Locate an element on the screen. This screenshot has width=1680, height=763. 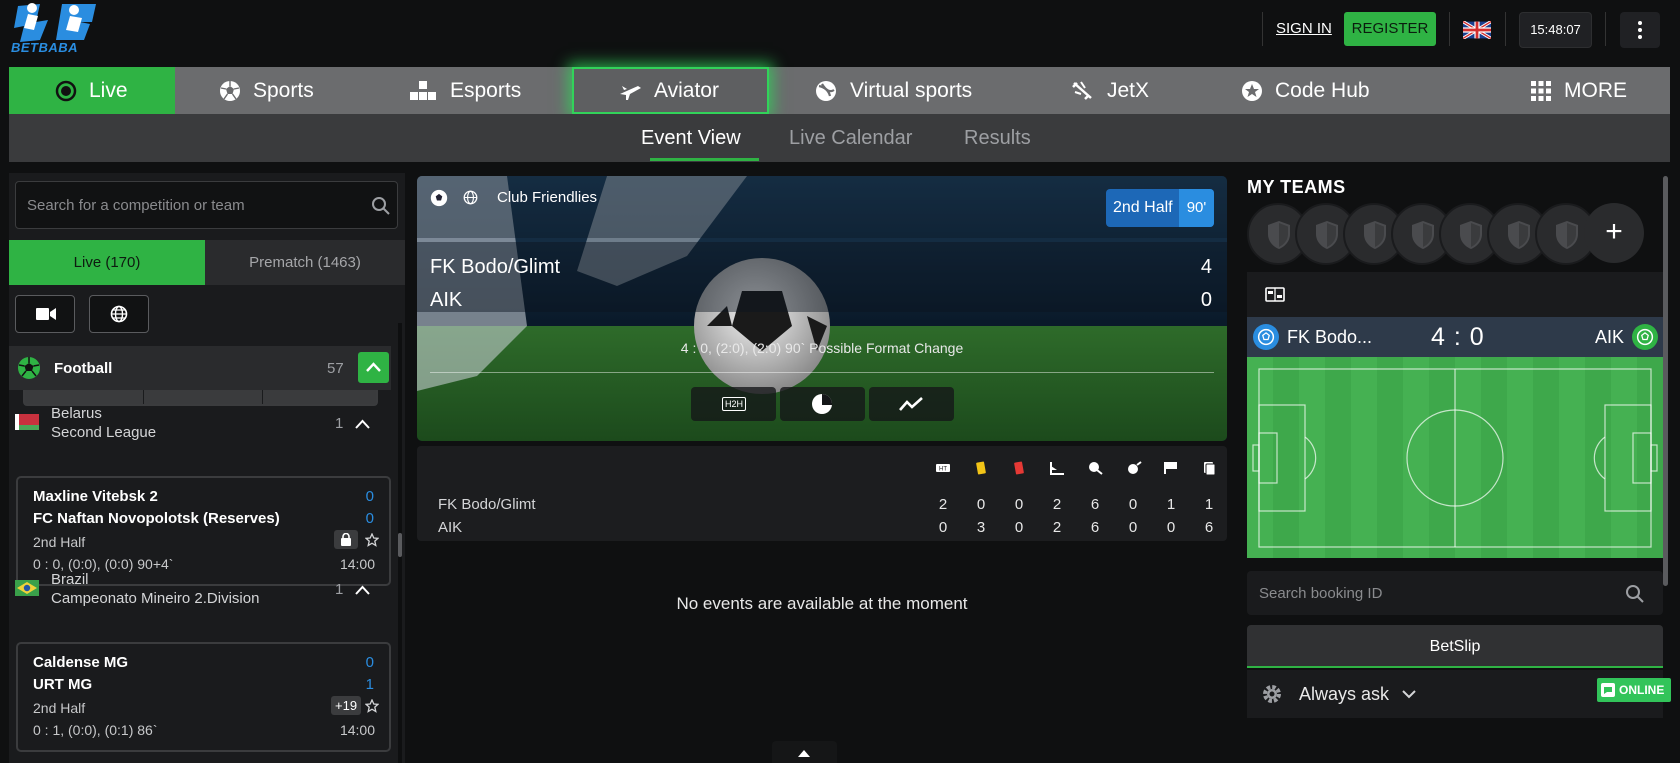
score-line: 0 : 1, (0:0), (0:1) 86` is located at coordinates (95, 730).